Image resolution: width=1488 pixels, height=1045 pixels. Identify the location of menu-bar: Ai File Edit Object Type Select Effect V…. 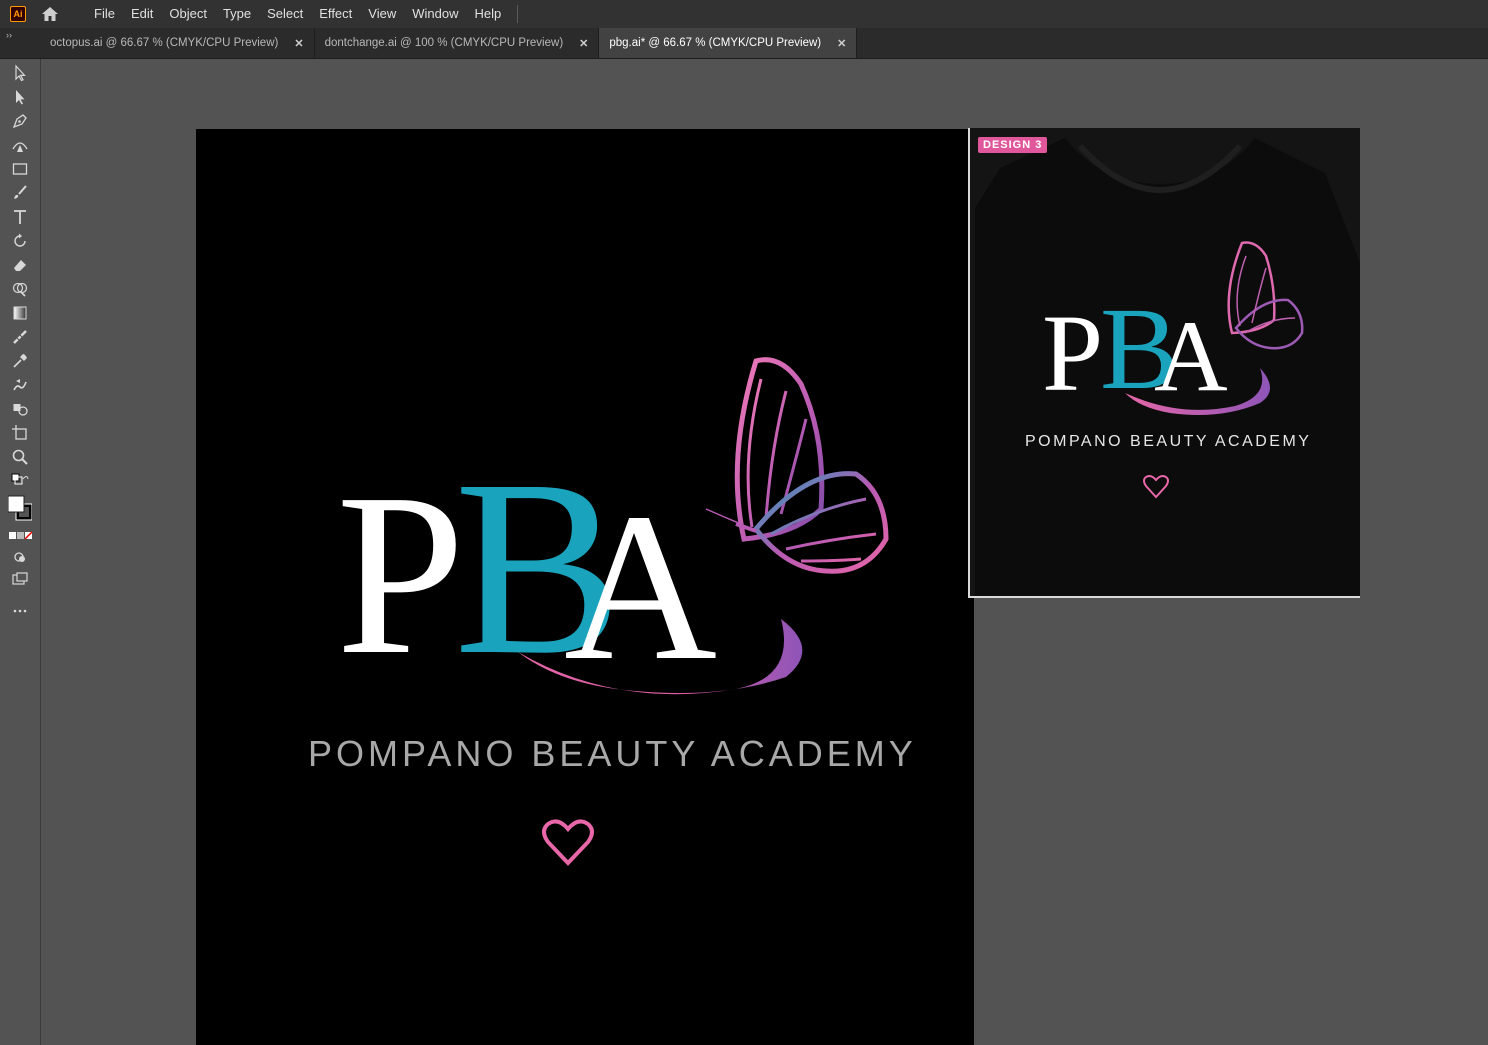
(744, 14).